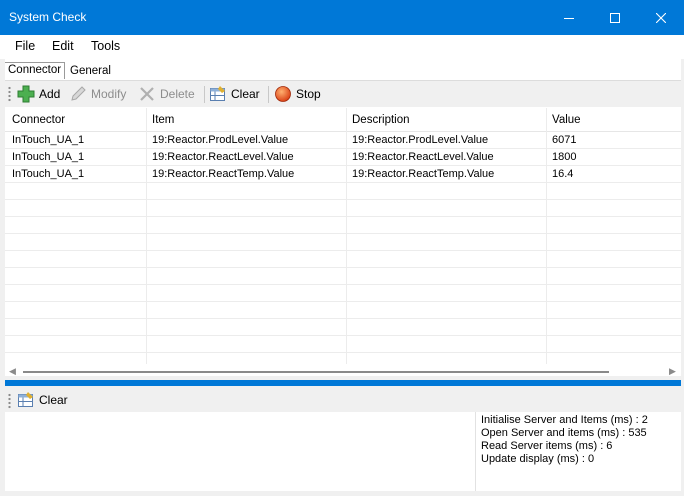 The image size is (684, 496). What do you see at coordinates (547, 446) in the screenshot?
I see `stat-read-items: Read Server items (ms) : 6` at bounding box center [547, 446].